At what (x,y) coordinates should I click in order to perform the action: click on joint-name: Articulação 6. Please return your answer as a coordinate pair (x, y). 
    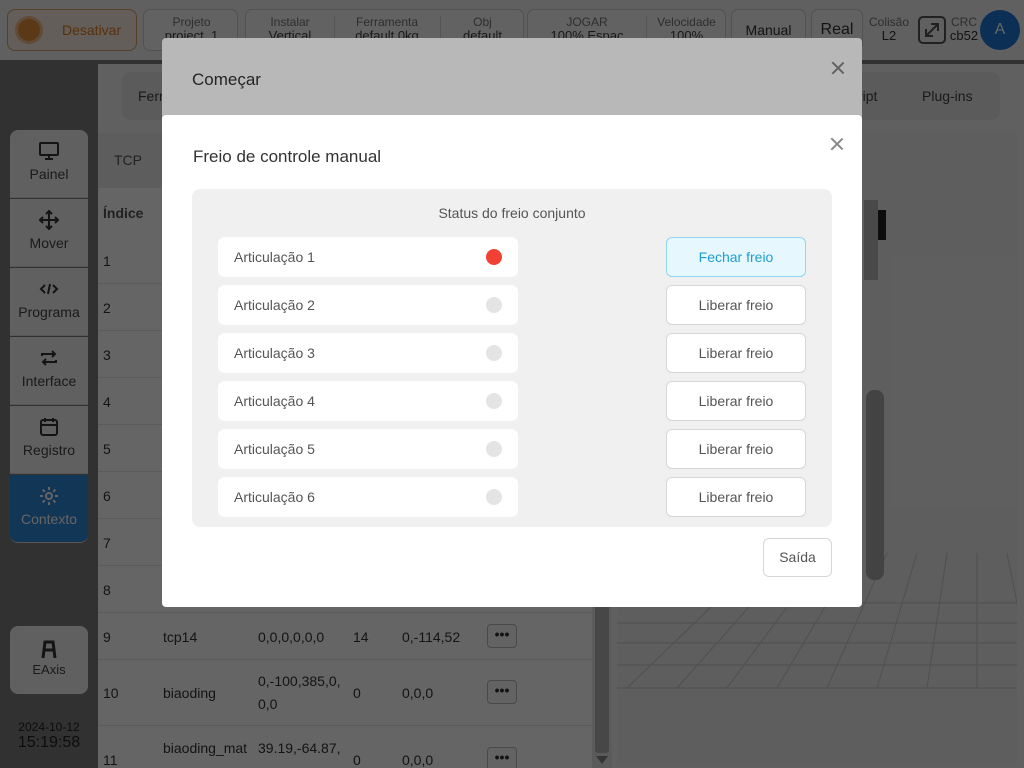
    Looking at the image, I should click on (274, 497).